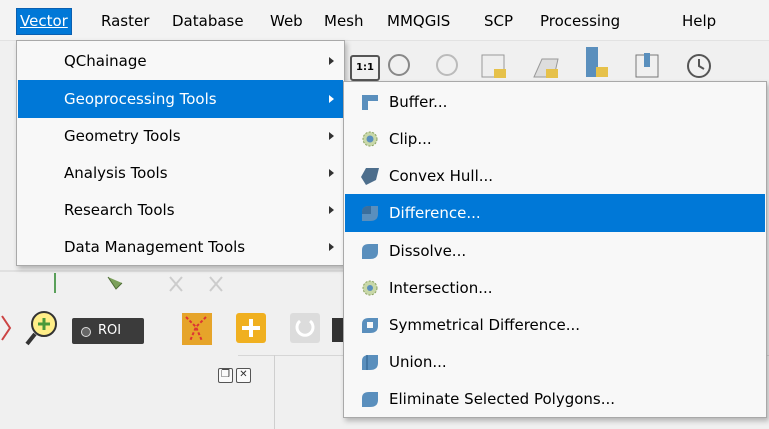 The height and width of the screenshot is (429, 769). Describe the element at coordinates (225, 375) in the screenshot. I see `float-panel-icon: ❐` at that location.